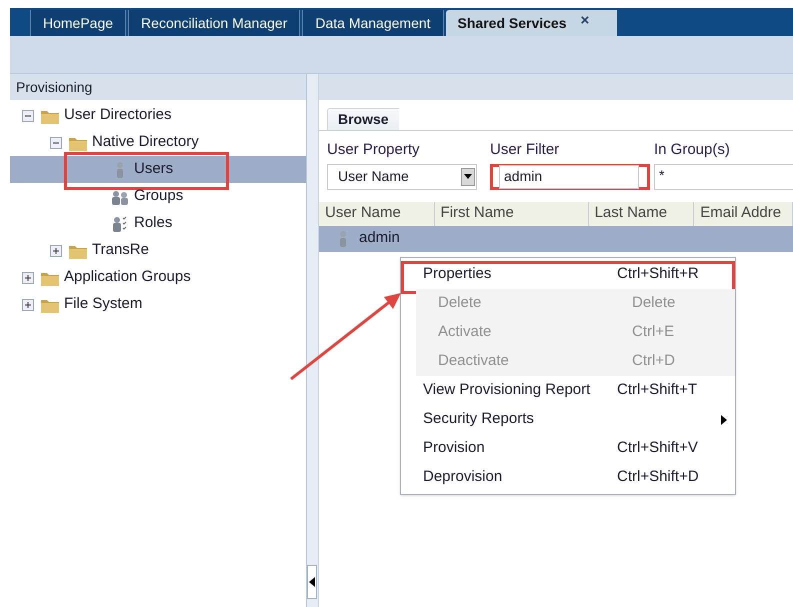 The width and height of the screenshot is (793, 607). I want to click on tree-item: Groups, so click(158, 196).